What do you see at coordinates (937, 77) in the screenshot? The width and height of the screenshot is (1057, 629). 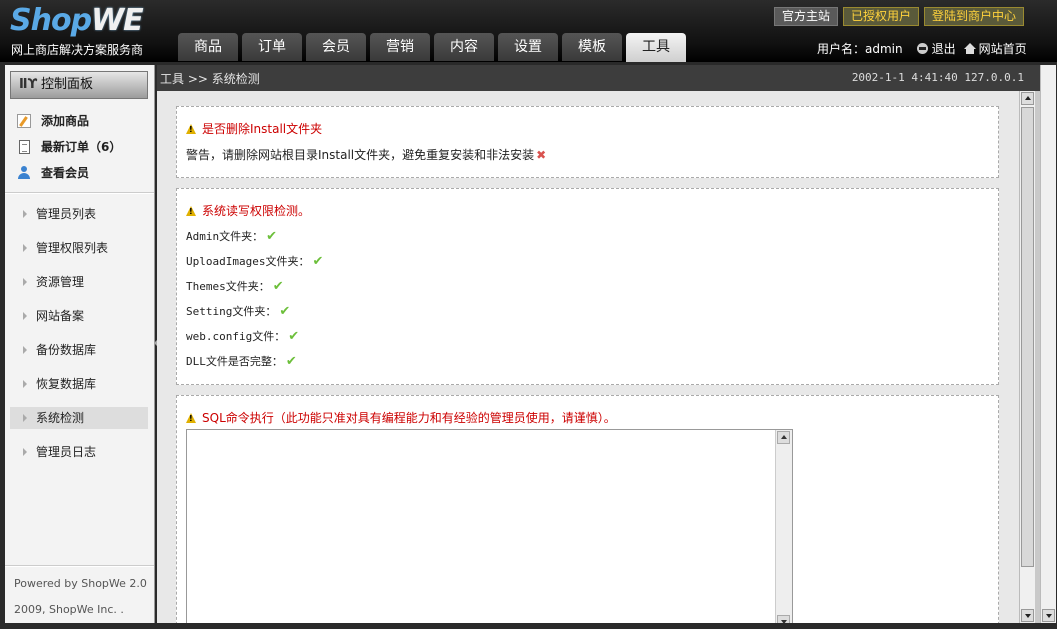 I see `timestamp-ip: 2002-1-1 4:41:40 127.0.0.1` at bounding box center [937, 77].